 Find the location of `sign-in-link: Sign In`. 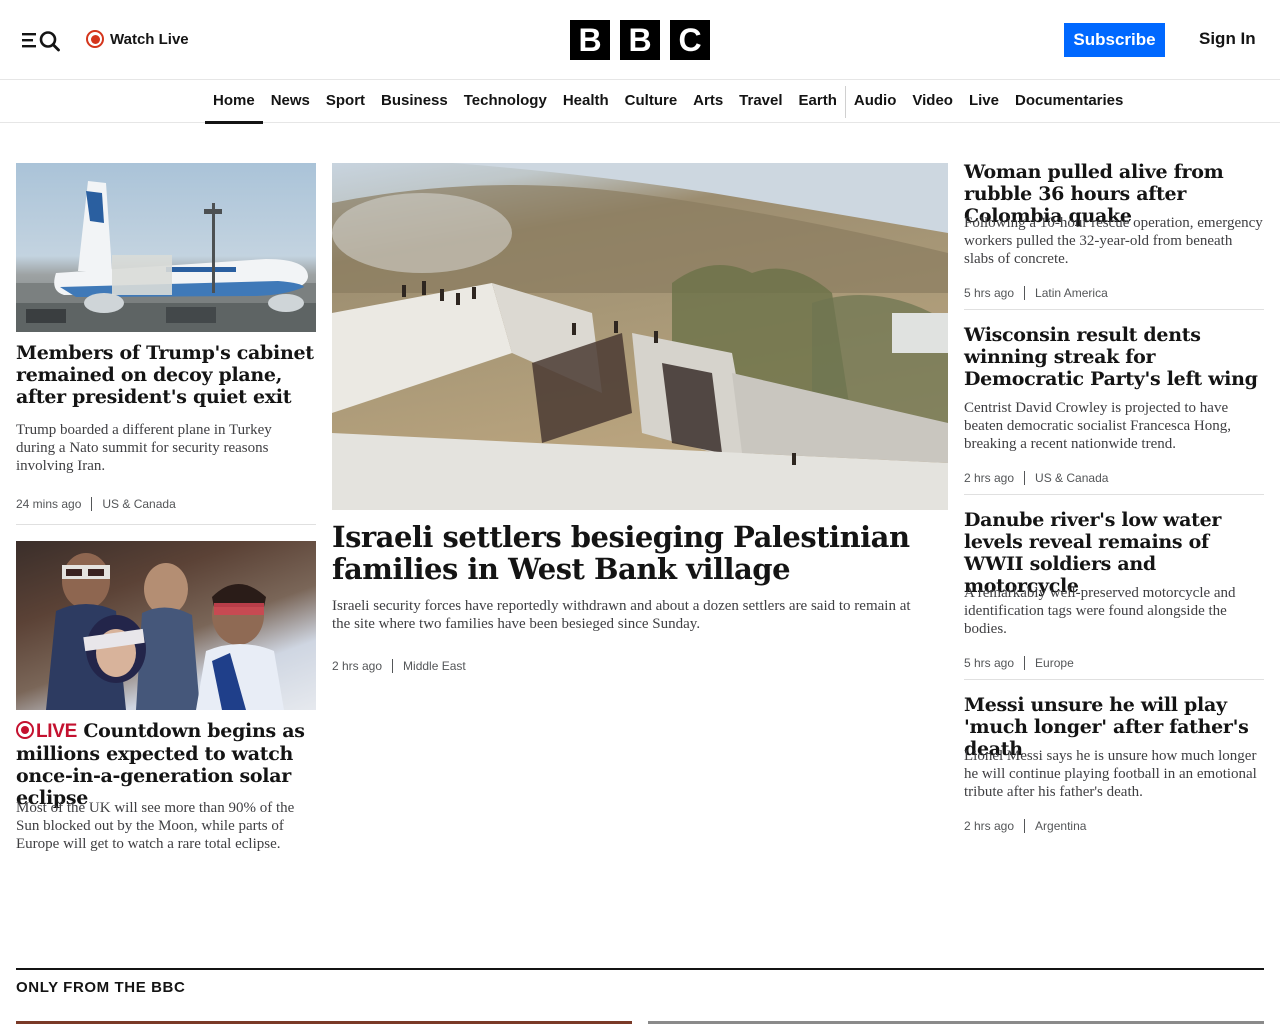

sign-in-link: Sign In is located at coordinates (1227, 39).